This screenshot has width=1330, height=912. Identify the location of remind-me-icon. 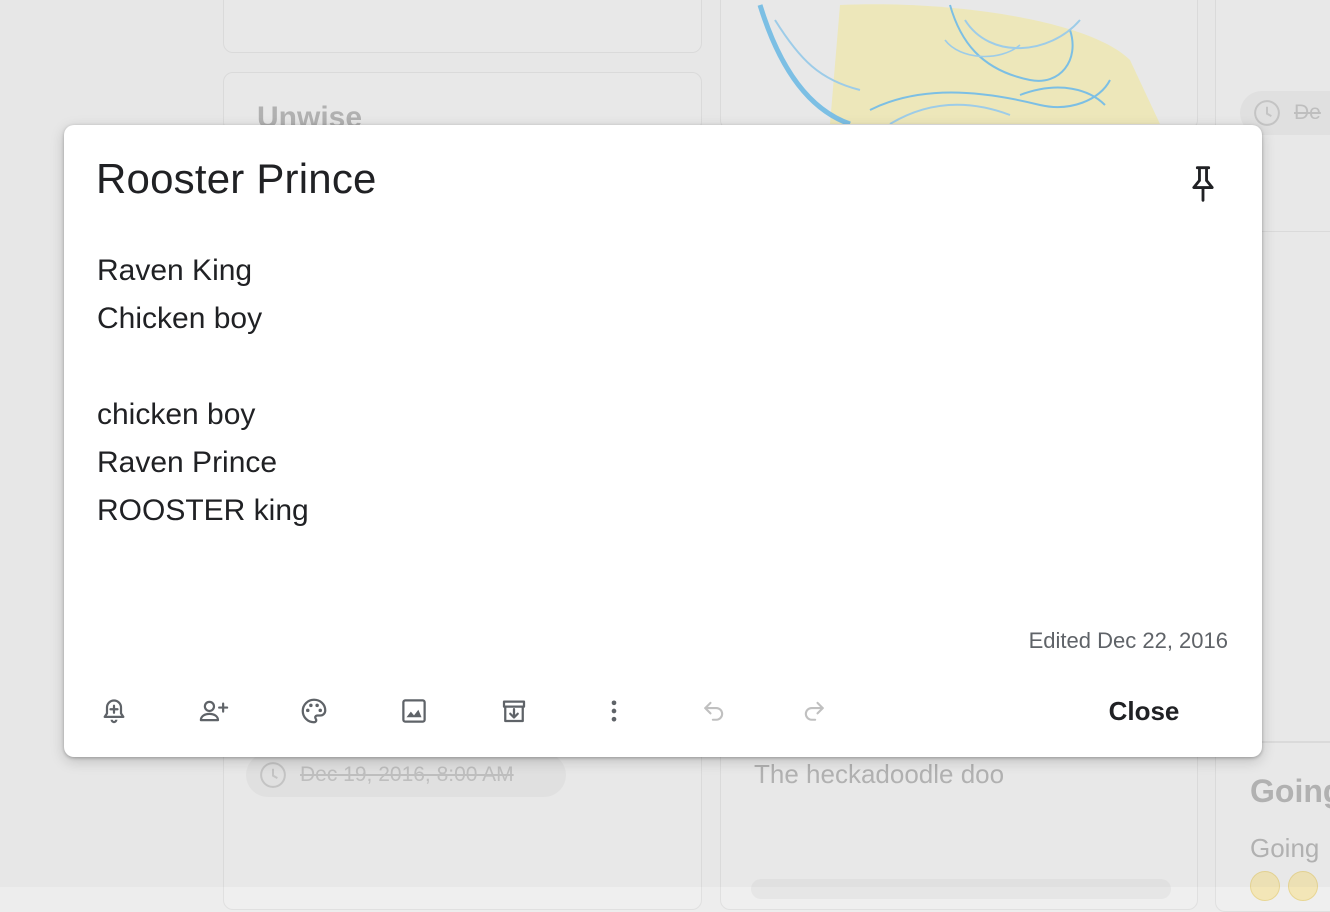
(114, 711).